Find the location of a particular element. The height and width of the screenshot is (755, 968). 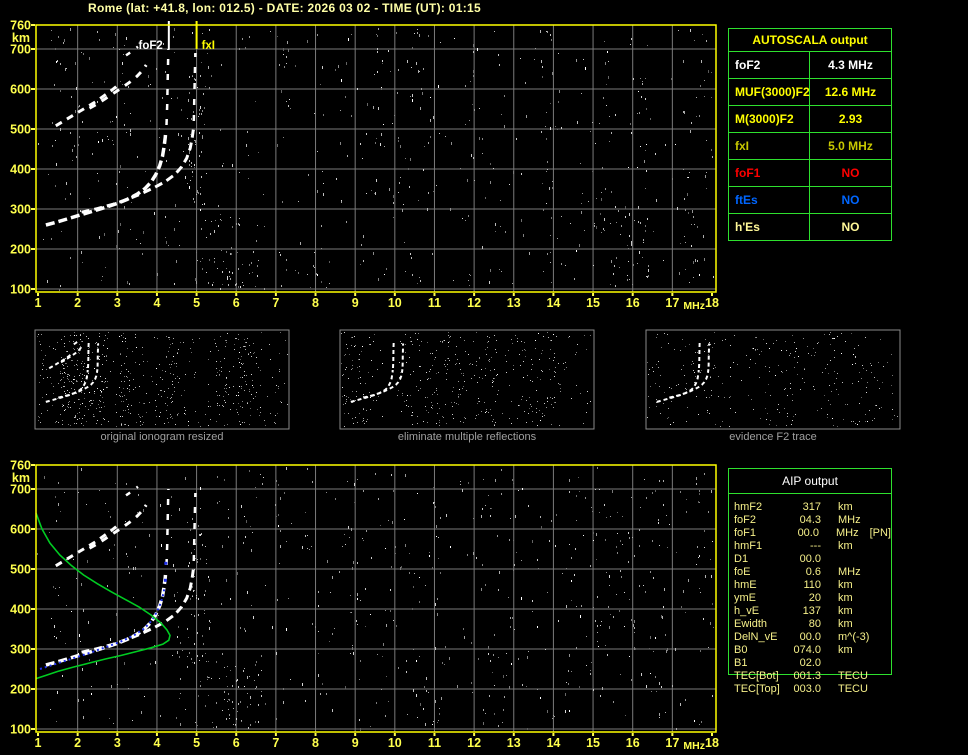

parameter-value: 2.93 is located at coordinates (850, 119).